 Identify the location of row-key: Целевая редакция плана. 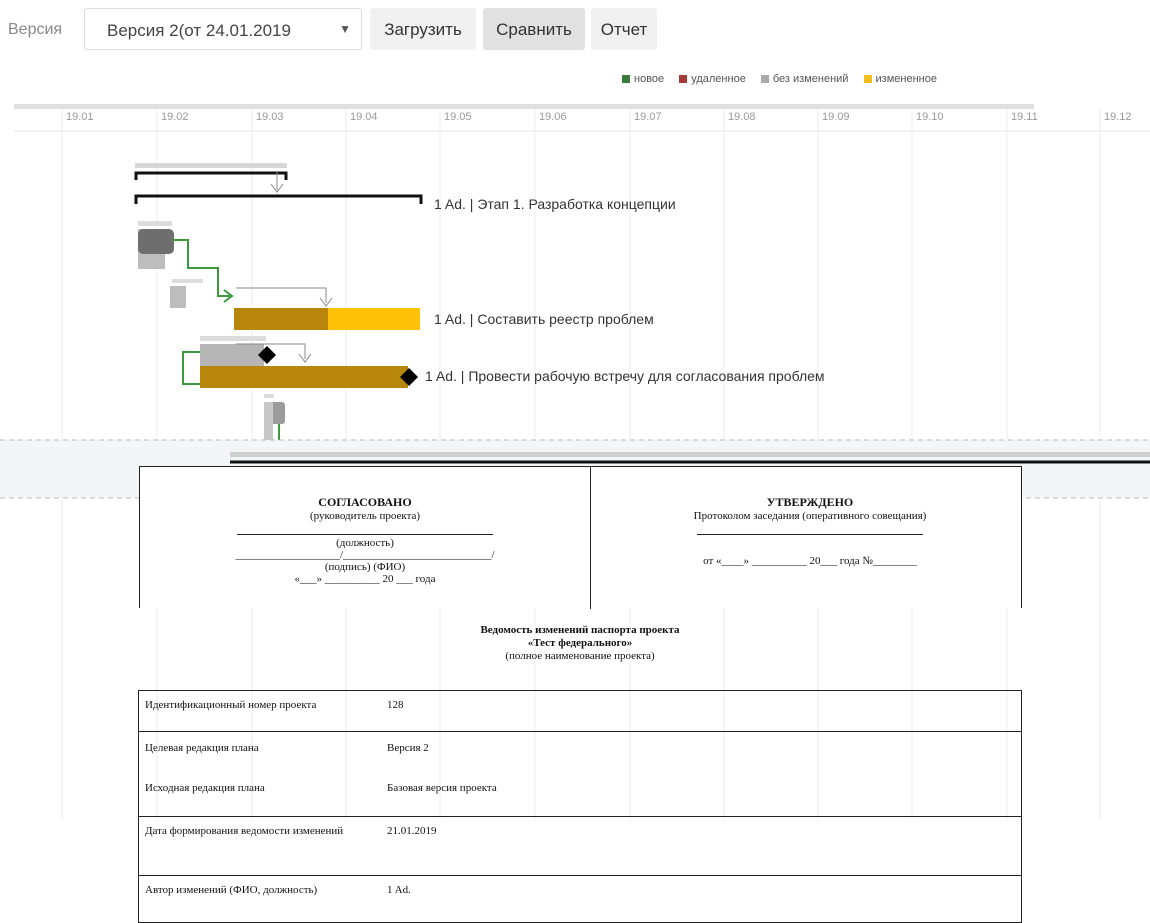
(202, 748).